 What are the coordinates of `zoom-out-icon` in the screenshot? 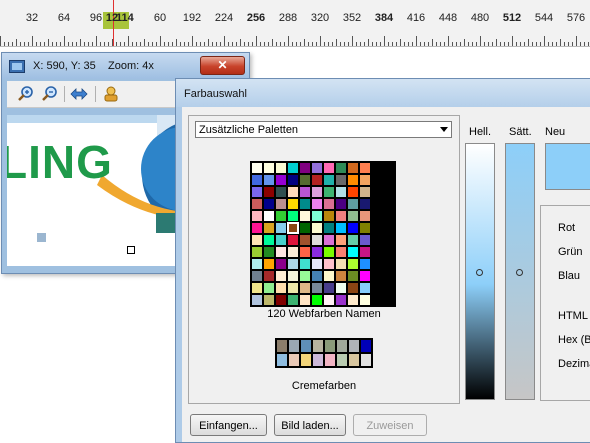 It's located at (50, 94).